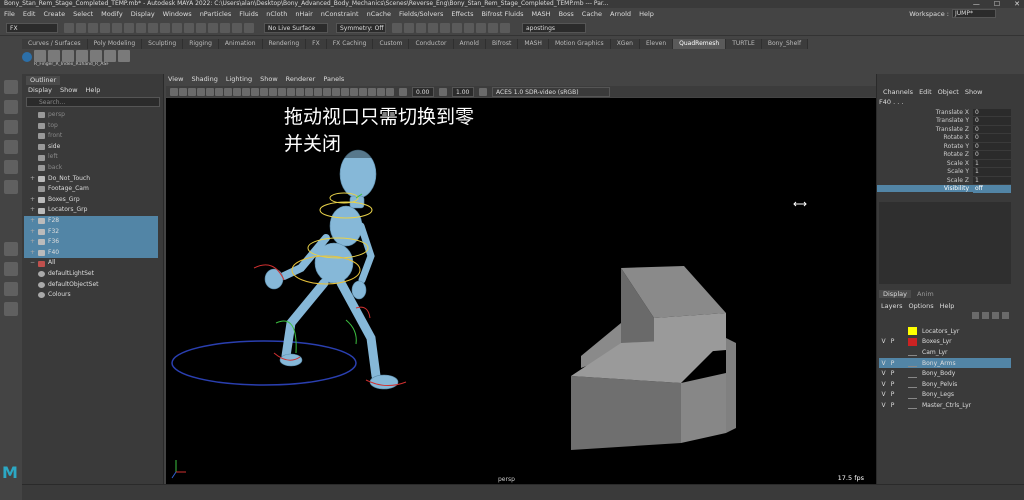 This screenshot has width=1024, height=500. What do you see at coordinates (112, 14) in the screenshot?
I see `menu-modify: Modify` at bounding box center [112, 14].